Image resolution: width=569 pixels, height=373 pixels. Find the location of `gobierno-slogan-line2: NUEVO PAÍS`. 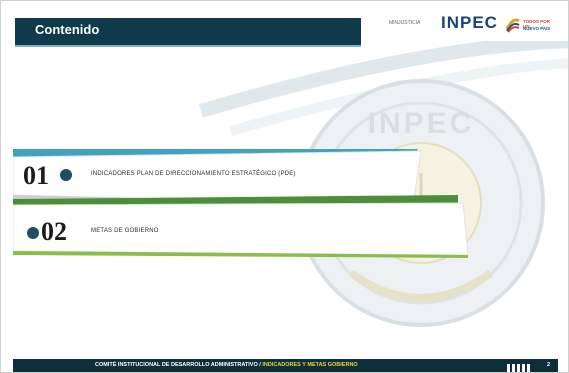

gobierno-slogan-line2: NUEVO PAÍS is located at coordinates (537, 28).